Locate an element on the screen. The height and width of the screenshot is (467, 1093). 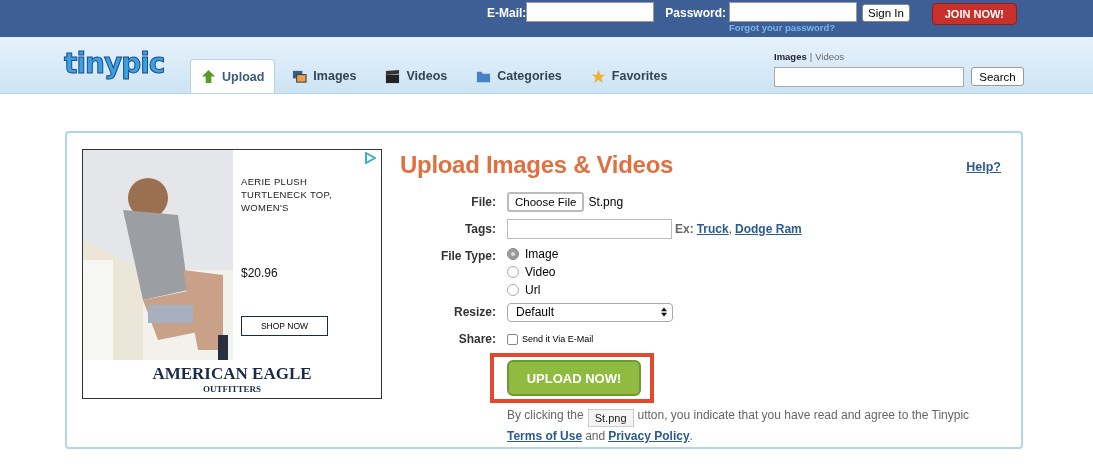
up-arrow-icon is located at coordinates (208, 76).